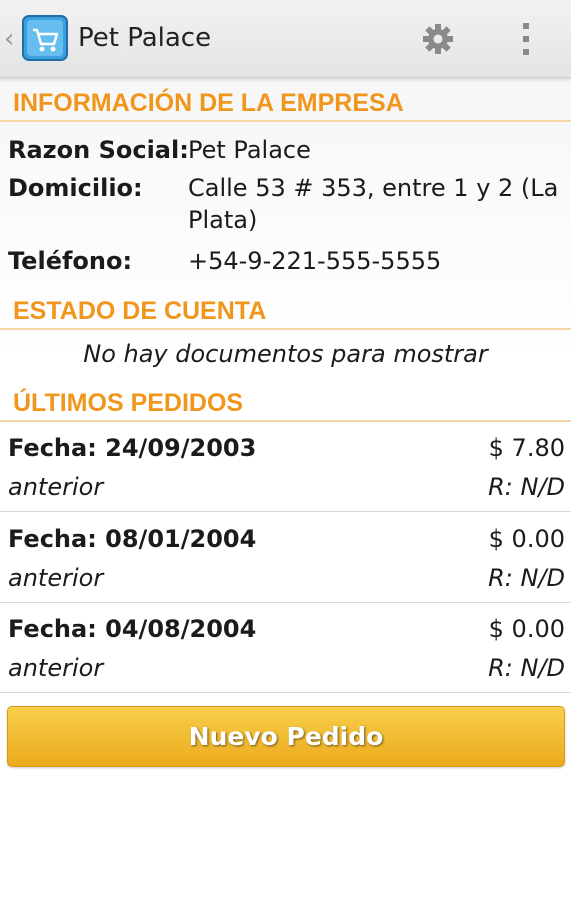 This screenshot has width=571, height=900. Describe the element at coordinates (286, 736) in the screenshot. I see `new-order-button: Nuevo Pedido` at that location.